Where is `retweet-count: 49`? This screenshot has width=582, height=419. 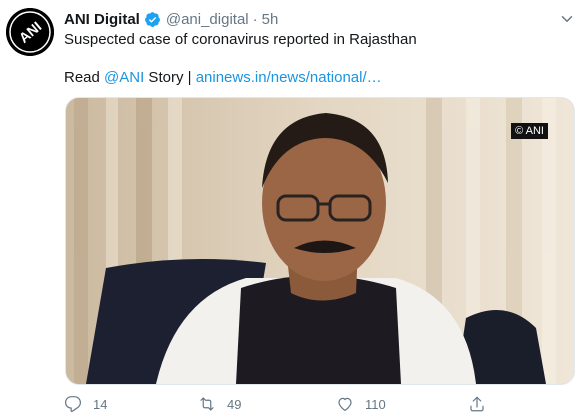
retweet-count: 49 is located at coordinates (234, 404).